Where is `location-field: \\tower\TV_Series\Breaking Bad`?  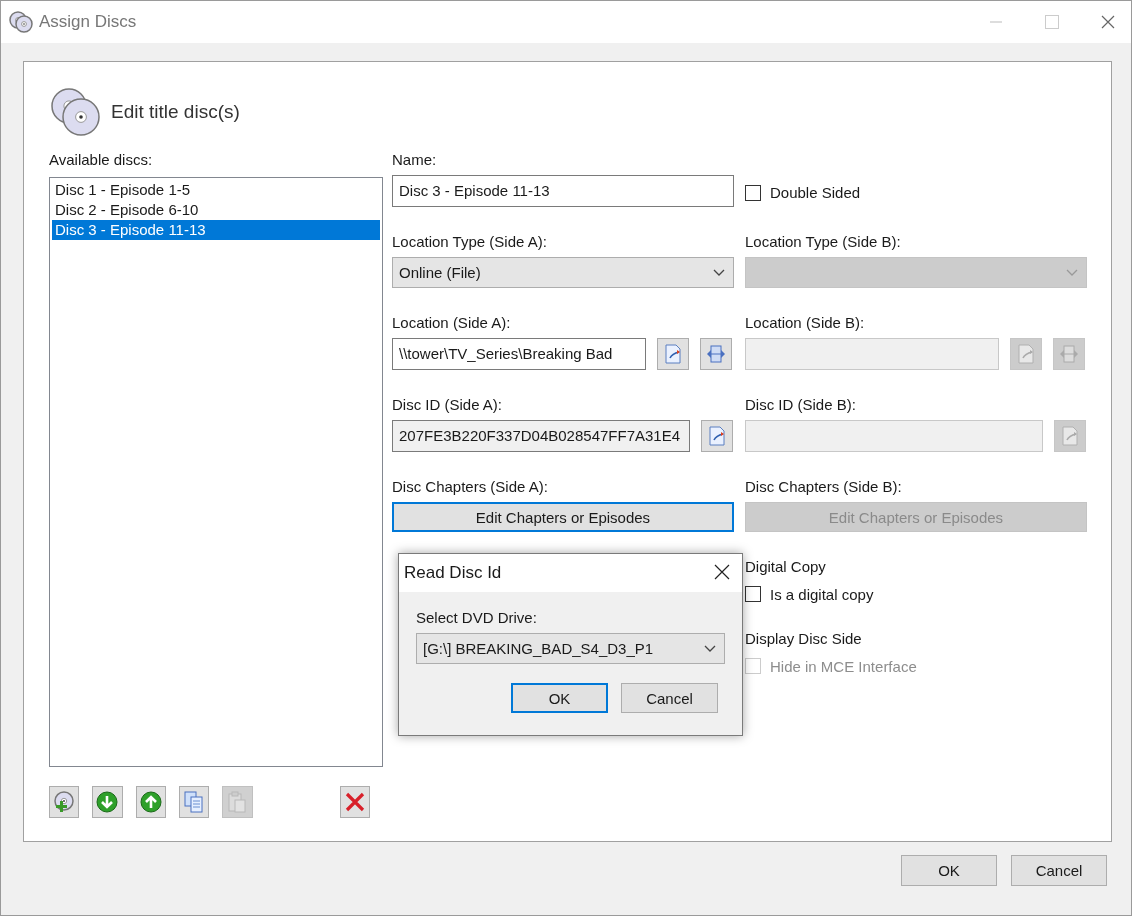
location-field: \\tower\TV_Series\Breaking Bad is located at coordinates (519, 354).